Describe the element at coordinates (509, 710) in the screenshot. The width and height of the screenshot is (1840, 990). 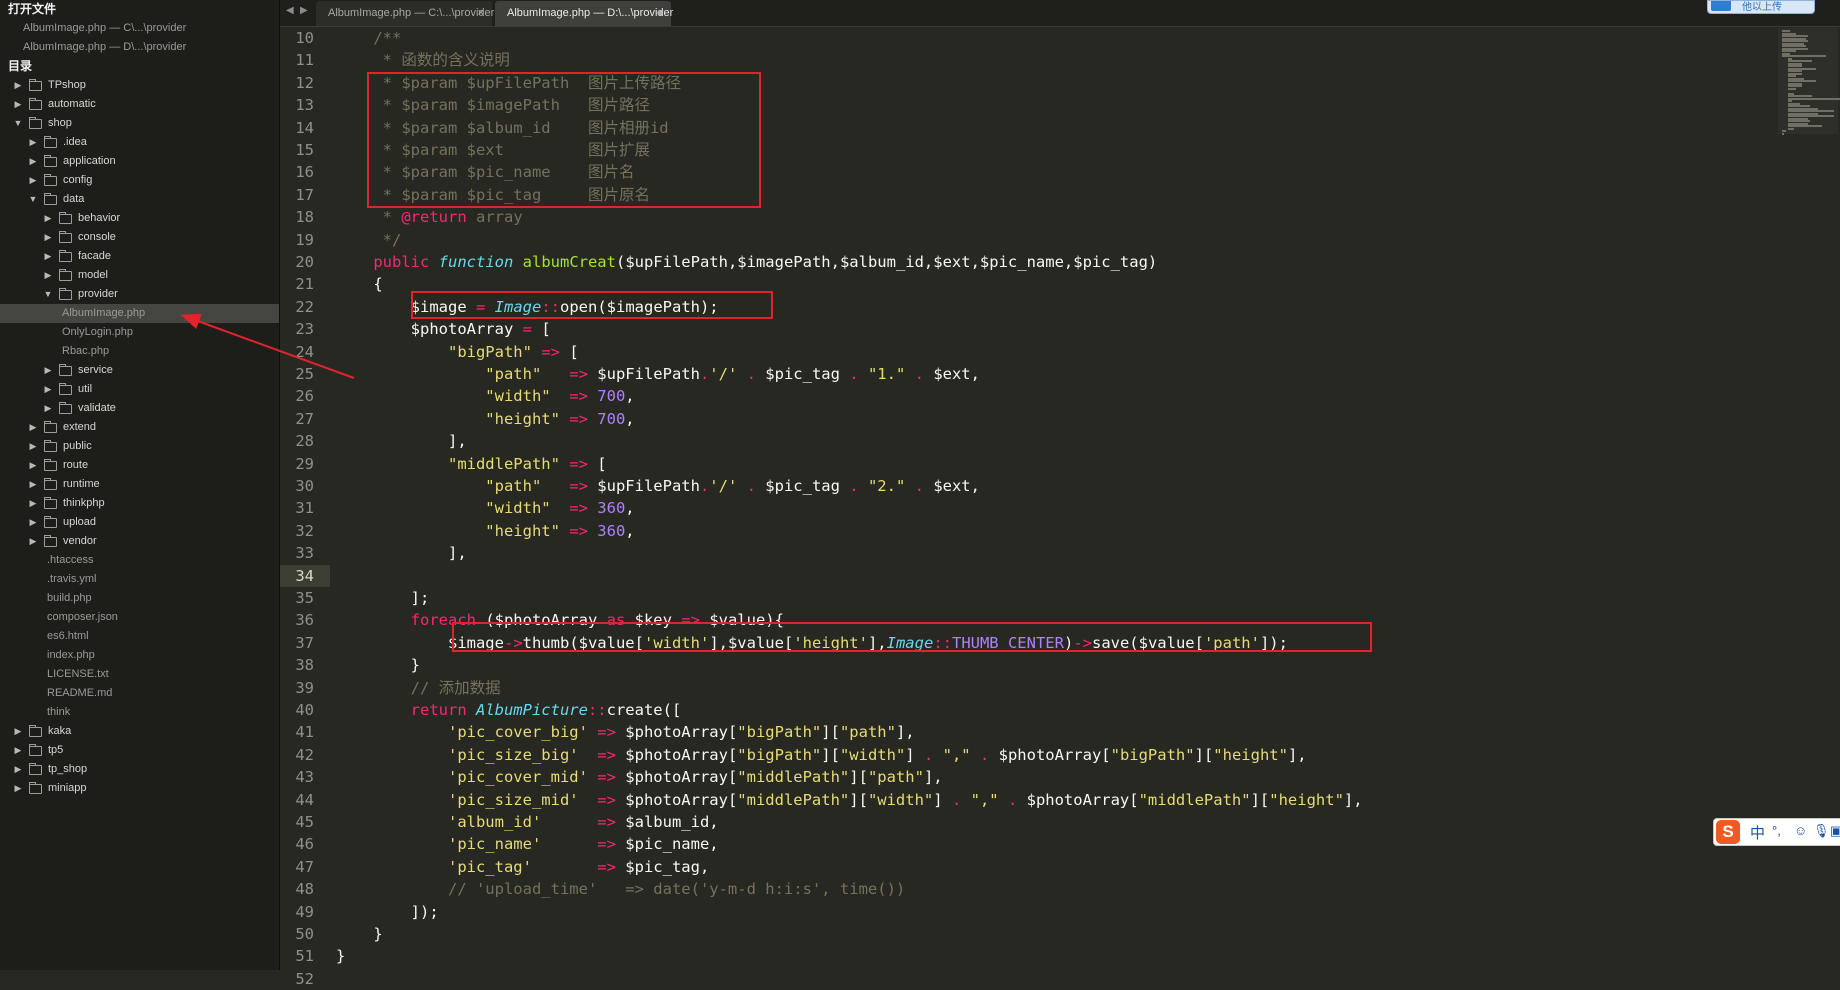
I see `code-line: return AlbumPicture::create([` at that location.